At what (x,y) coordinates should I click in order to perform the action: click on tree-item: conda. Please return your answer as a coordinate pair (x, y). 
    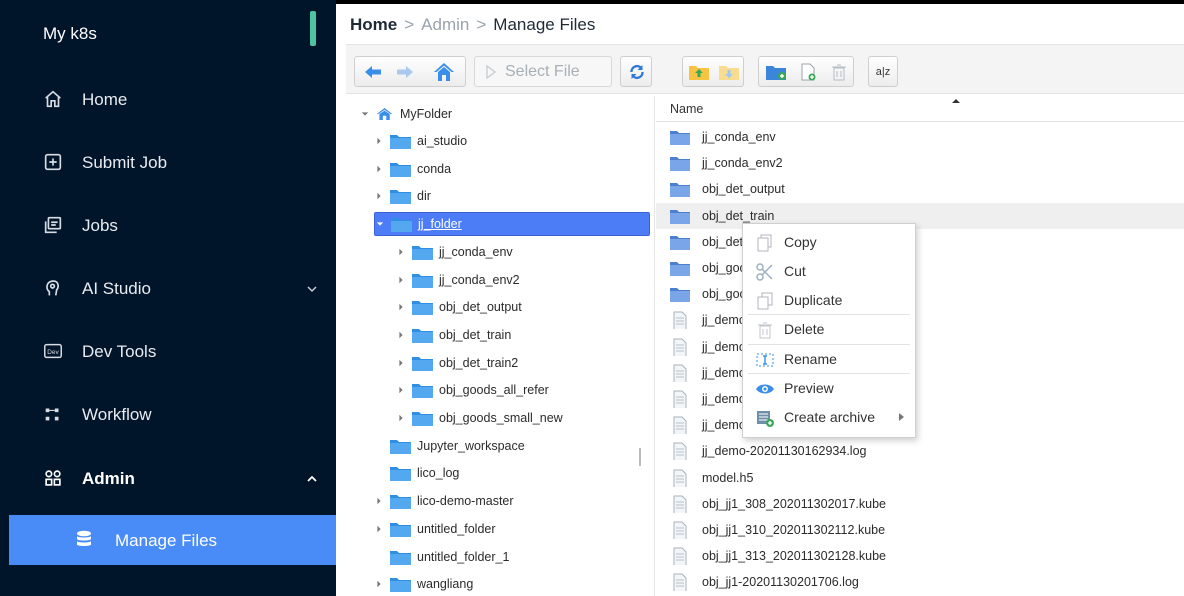
    Looking at the image, I should click on (512, 169).